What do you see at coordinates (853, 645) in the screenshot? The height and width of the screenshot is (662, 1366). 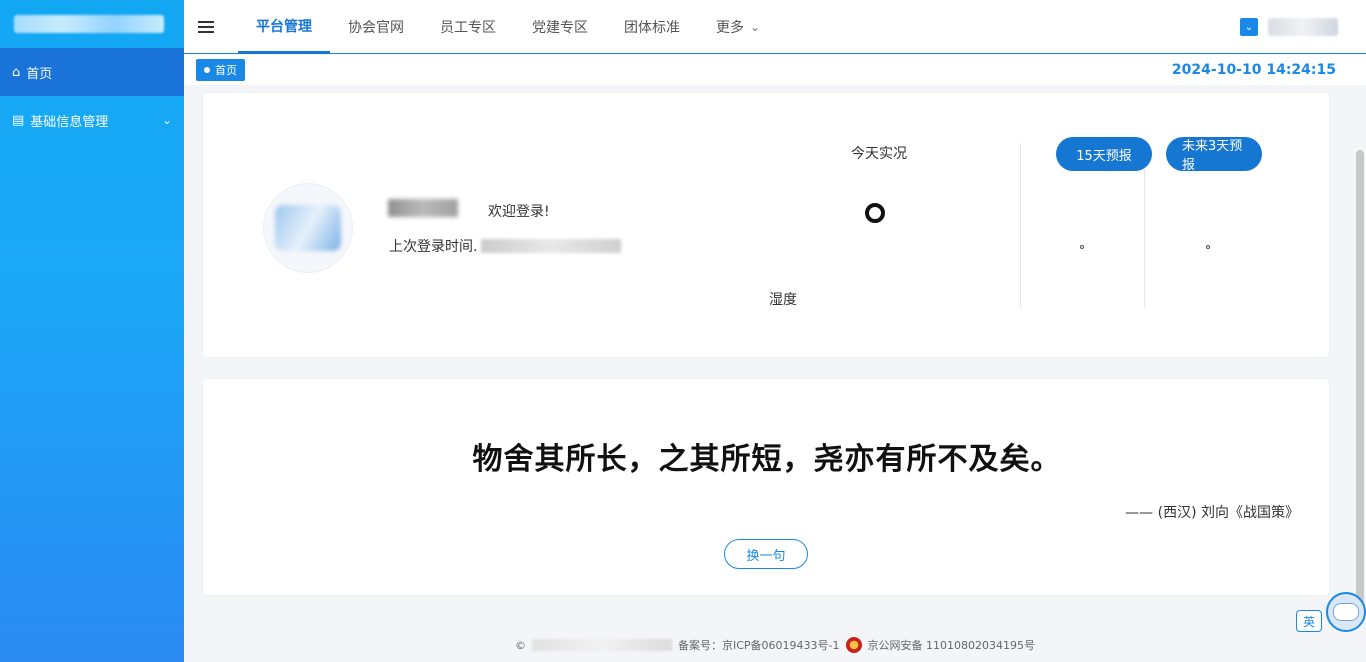 I see `police-emblem-icon` at bounding box center [853, 645].